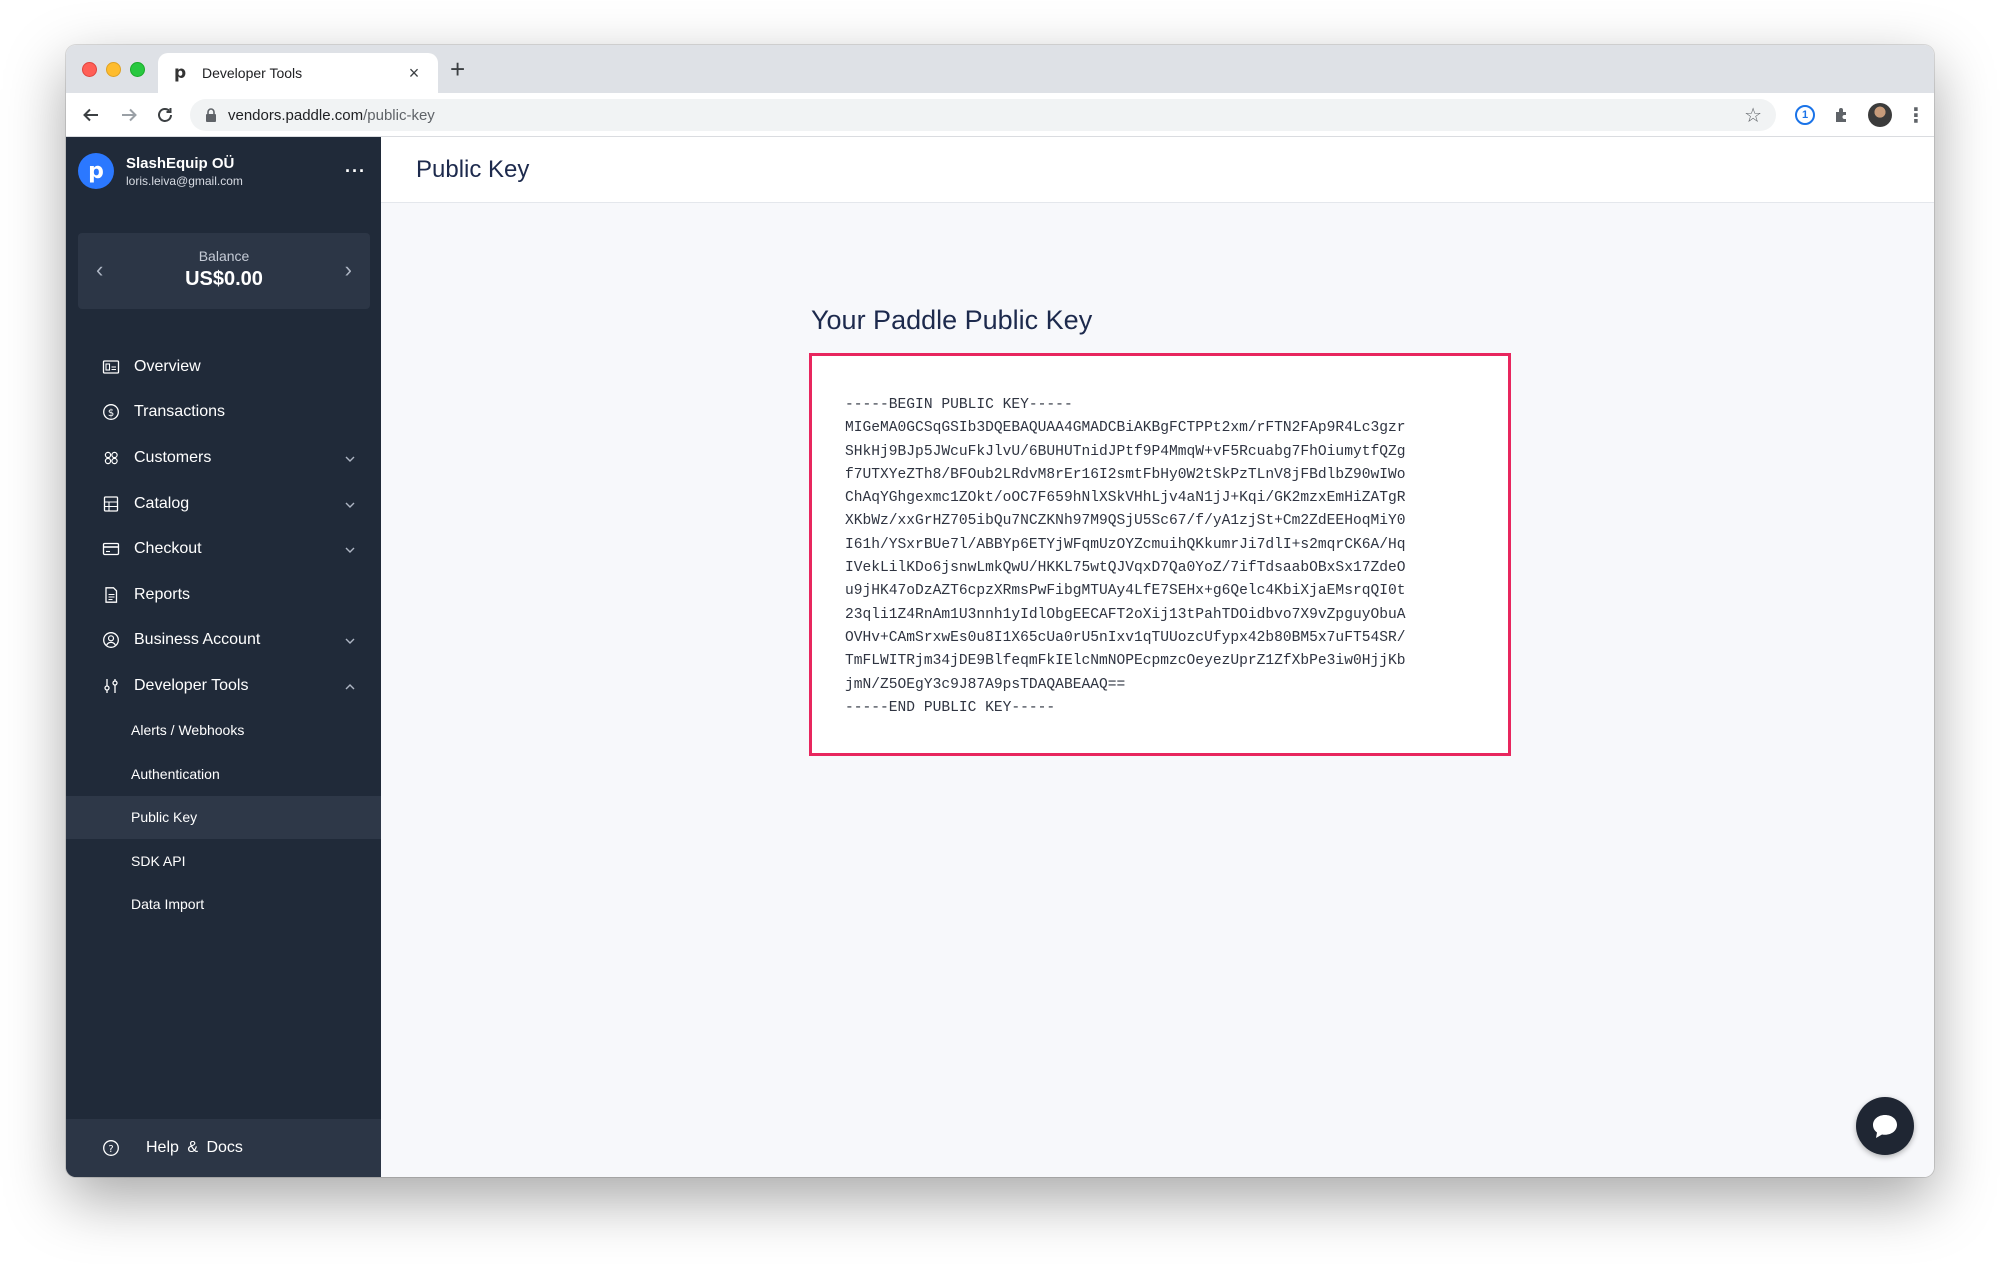  I want to click on sidebar-subitem-public-key: Public Key, so click(223, 817).